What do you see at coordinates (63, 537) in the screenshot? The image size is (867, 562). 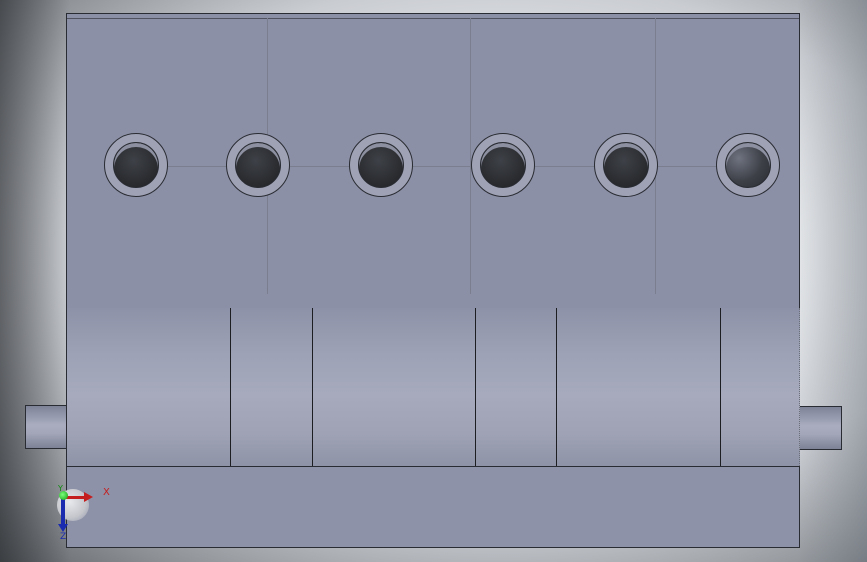 I see `z-axis-label: Z` at bounding box center [63, 537].